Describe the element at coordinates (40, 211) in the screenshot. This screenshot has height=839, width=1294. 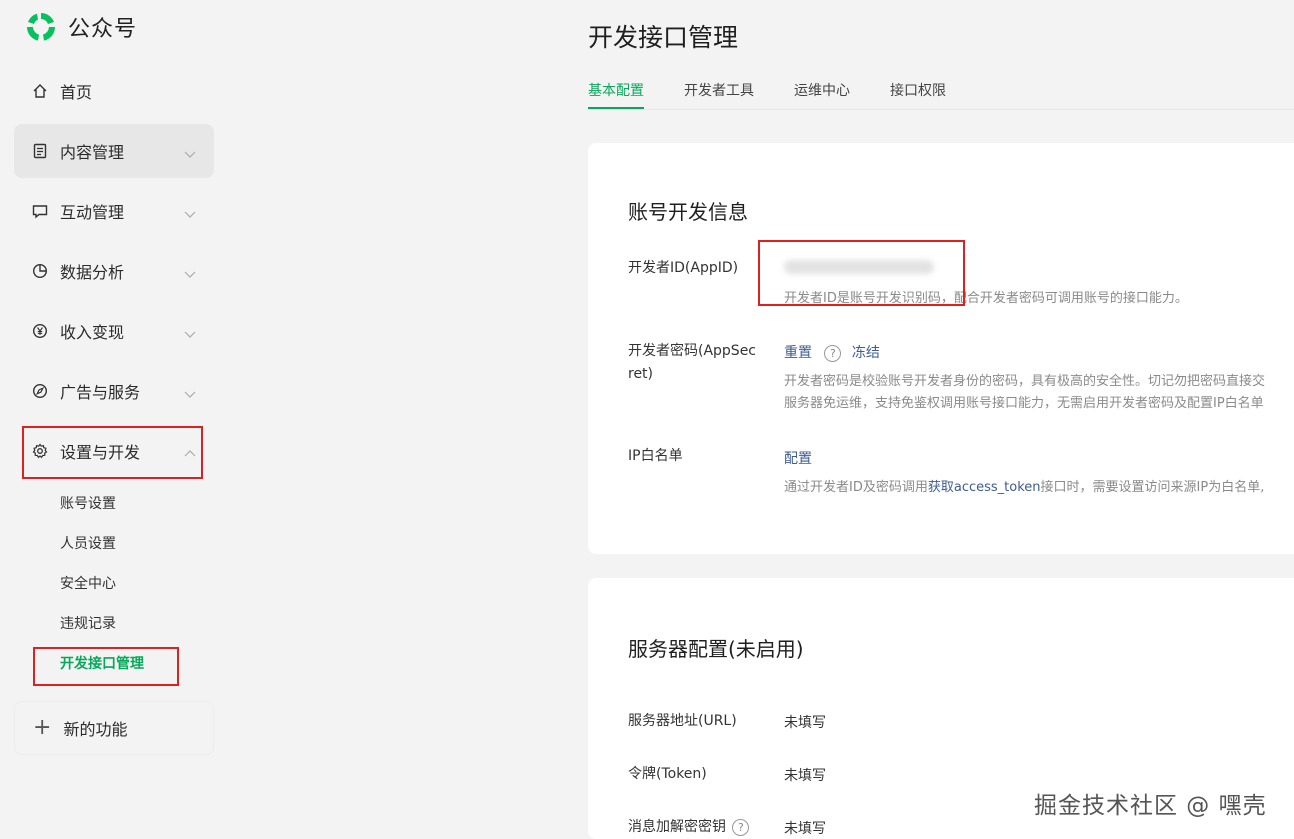
I see `chat-icon` at that location.